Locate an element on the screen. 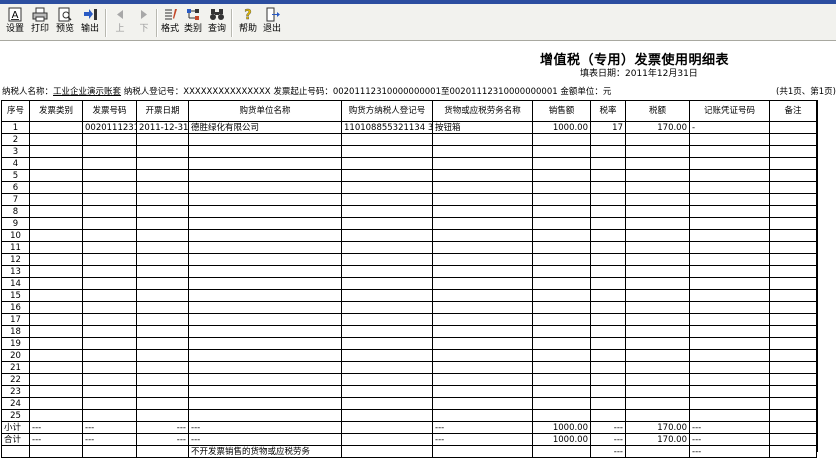 Image resolution: width=836 pixels, height=459 pixels. help-button: ? 帮助 is located at coordinates (248, 22).